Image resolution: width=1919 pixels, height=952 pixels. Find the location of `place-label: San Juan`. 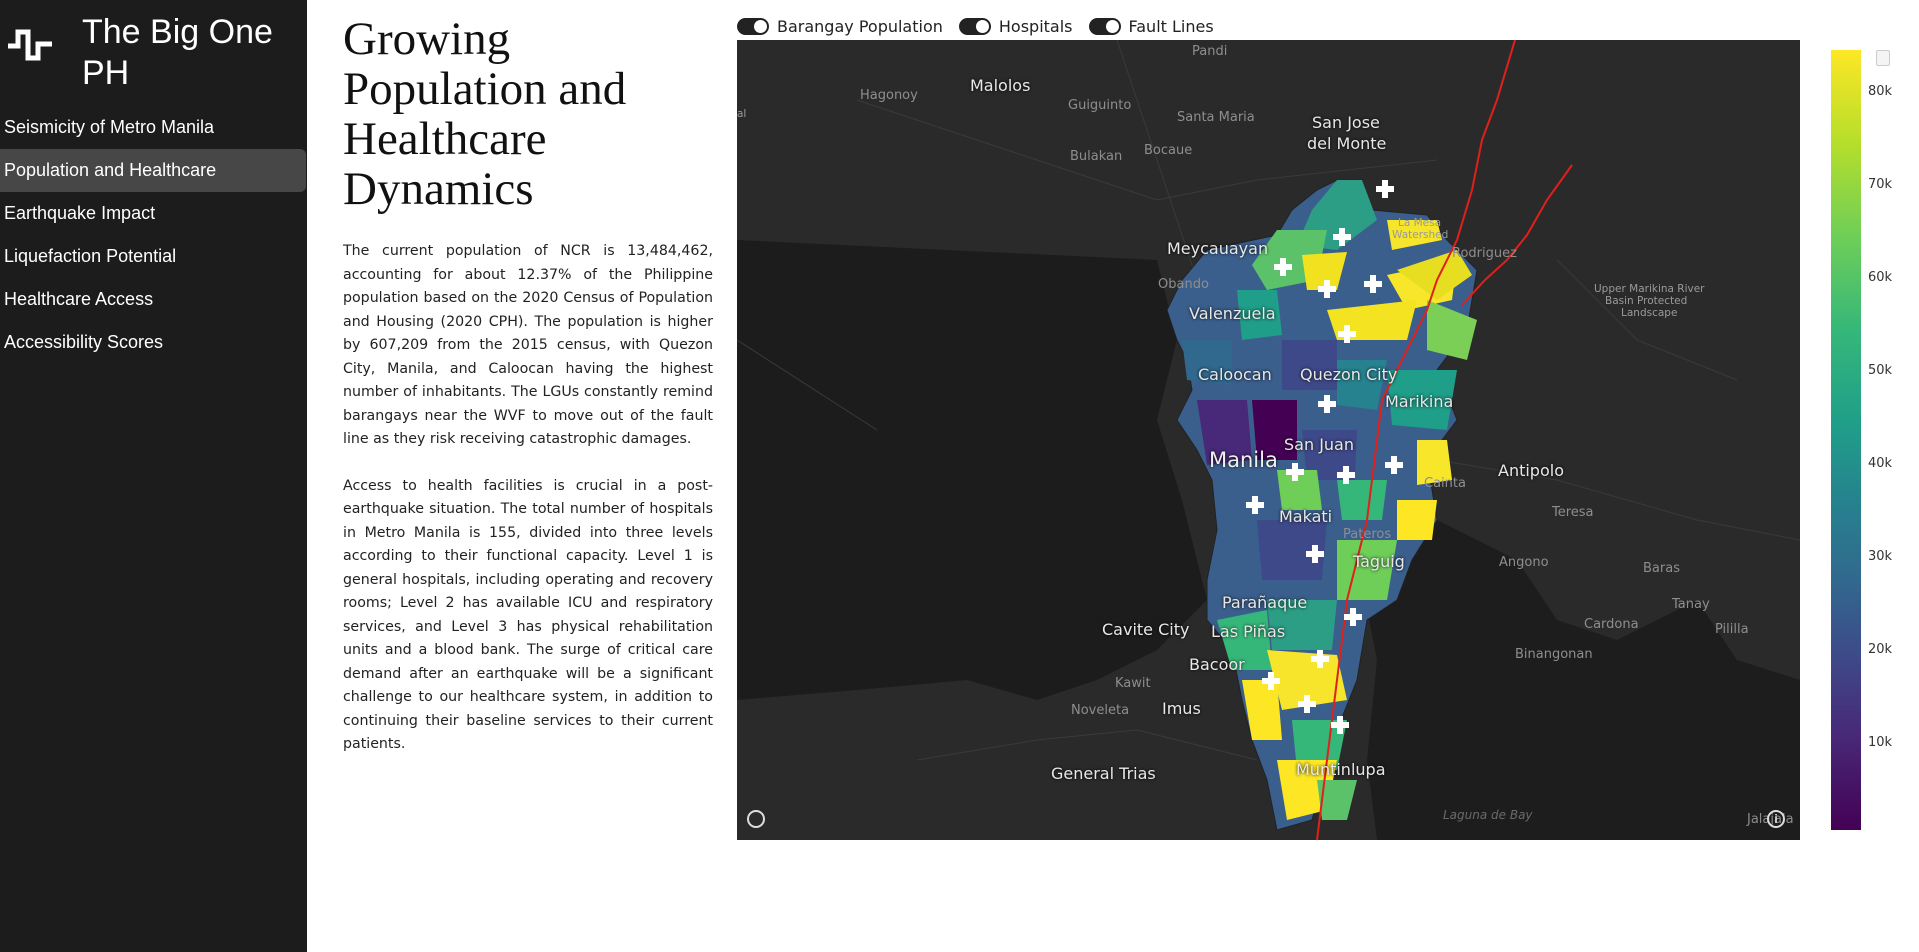

place-label: San Juan is located at coordinates (1319, 444).